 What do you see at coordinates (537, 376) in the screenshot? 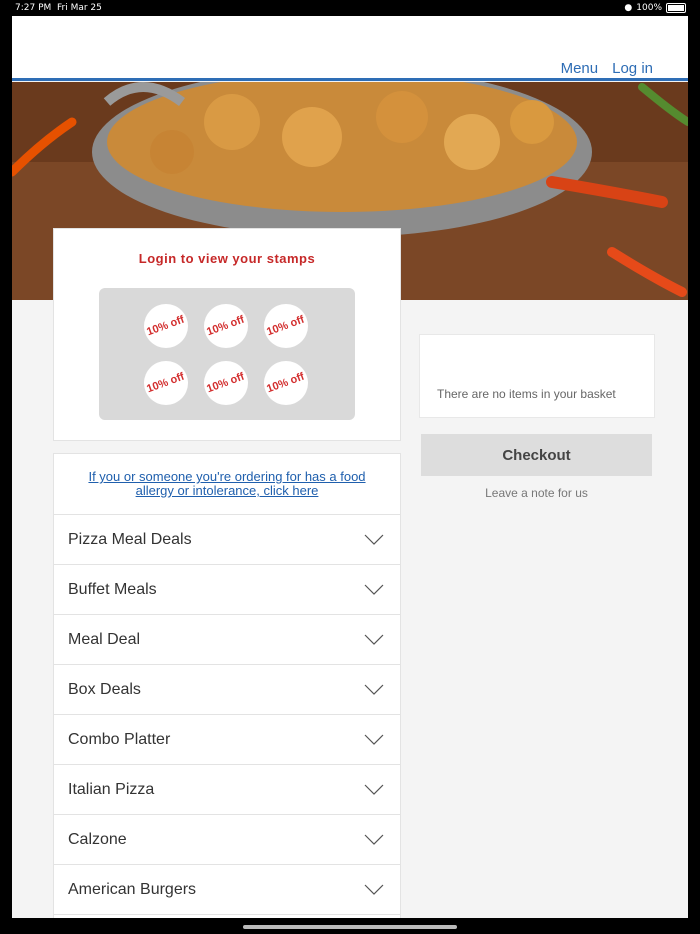
I see `basket-panel: There are no items in your basket` at bounding box center [537, 376].